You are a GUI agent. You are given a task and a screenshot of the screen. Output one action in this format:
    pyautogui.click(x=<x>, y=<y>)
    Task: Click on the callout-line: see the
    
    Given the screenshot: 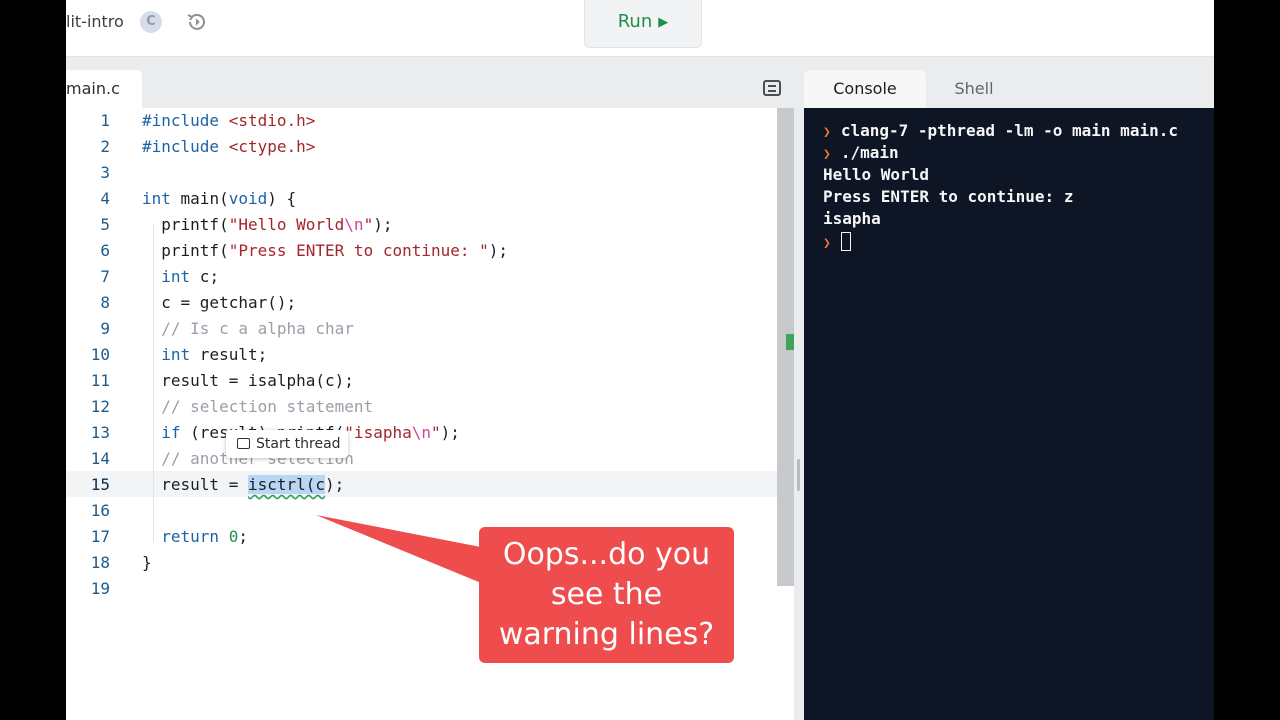 What is the action you would take?
    pyautogui.click(x=606, y=594)
    